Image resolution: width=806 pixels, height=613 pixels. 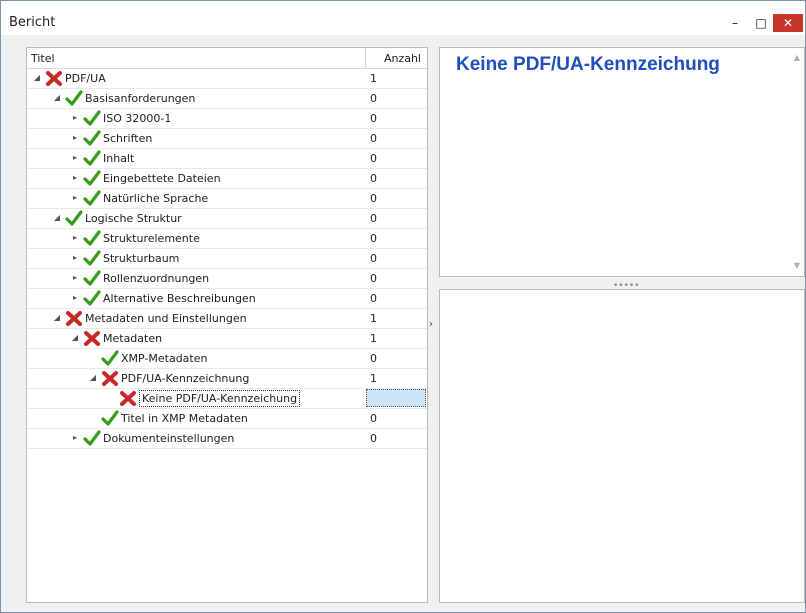 I want to click on tree-row-label: ISO 32000-1, so click(x=137, y=118).